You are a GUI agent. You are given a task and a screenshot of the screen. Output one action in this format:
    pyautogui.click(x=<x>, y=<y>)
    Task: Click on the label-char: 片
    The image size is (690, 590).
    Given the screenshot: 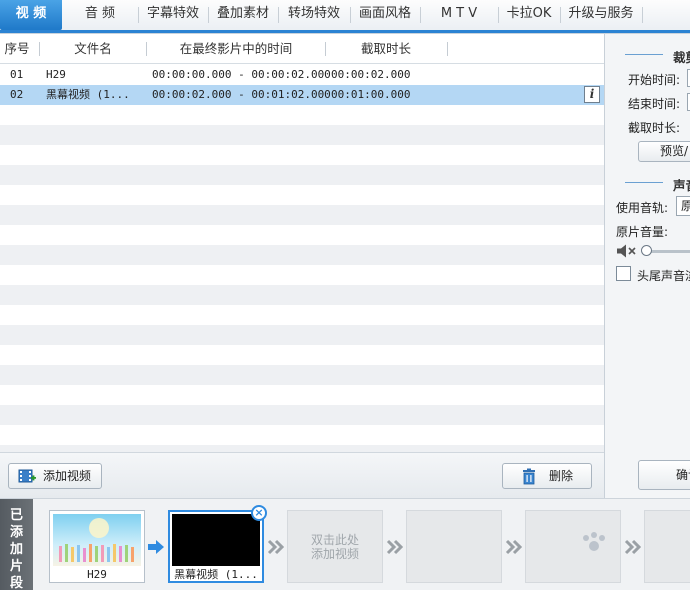 What is the action you would take?
    pyautogui.click(x=16, y=566)
    